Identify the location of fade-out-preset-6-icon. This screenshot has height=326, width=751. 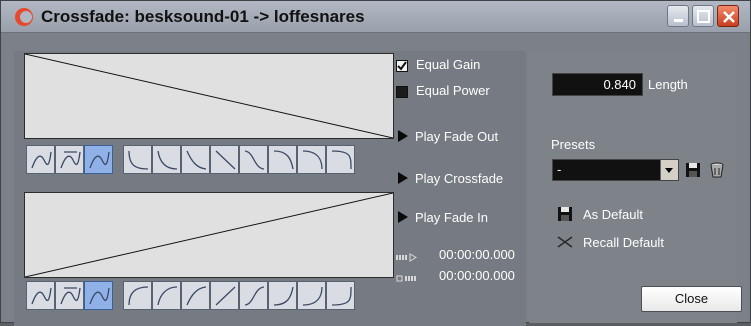
(283, 160).